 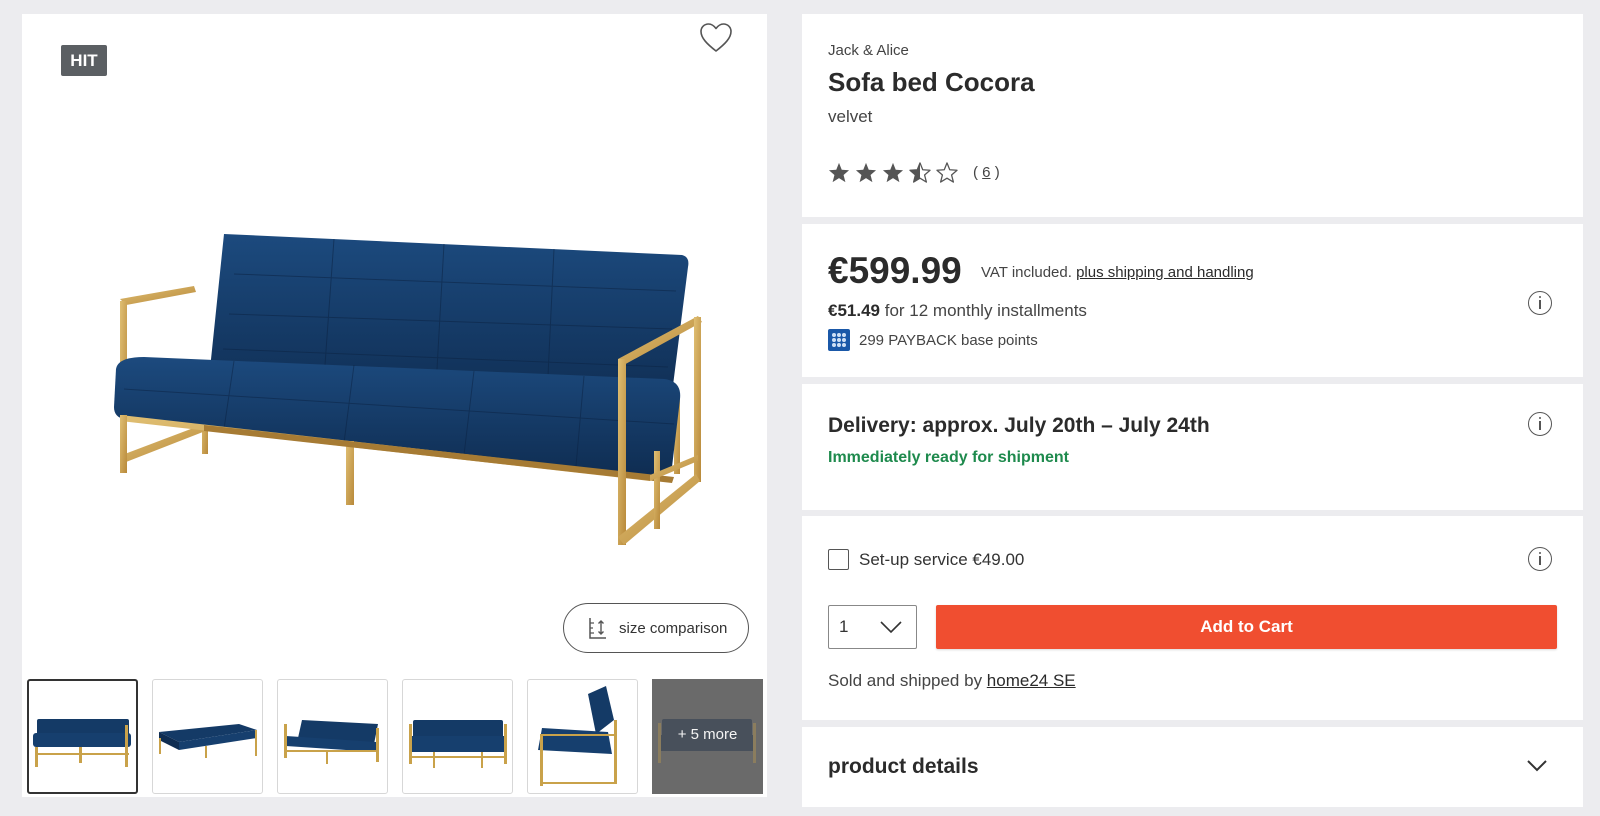 What do you see at coordinates (577, 736) in the screenshot?
I see `sofa-side-thumbnail-icon` at bounding box center [577, 736].